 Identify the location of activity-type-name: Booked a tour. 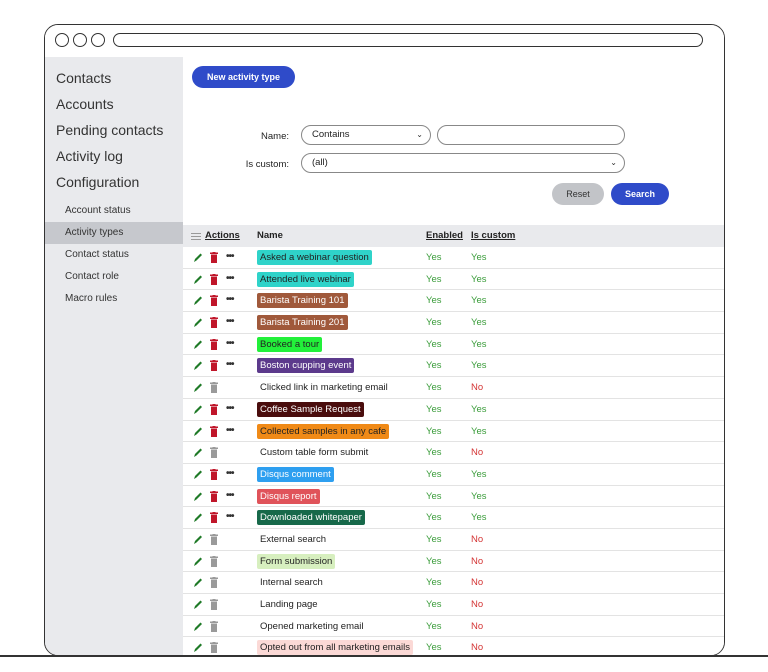
(290, 344).